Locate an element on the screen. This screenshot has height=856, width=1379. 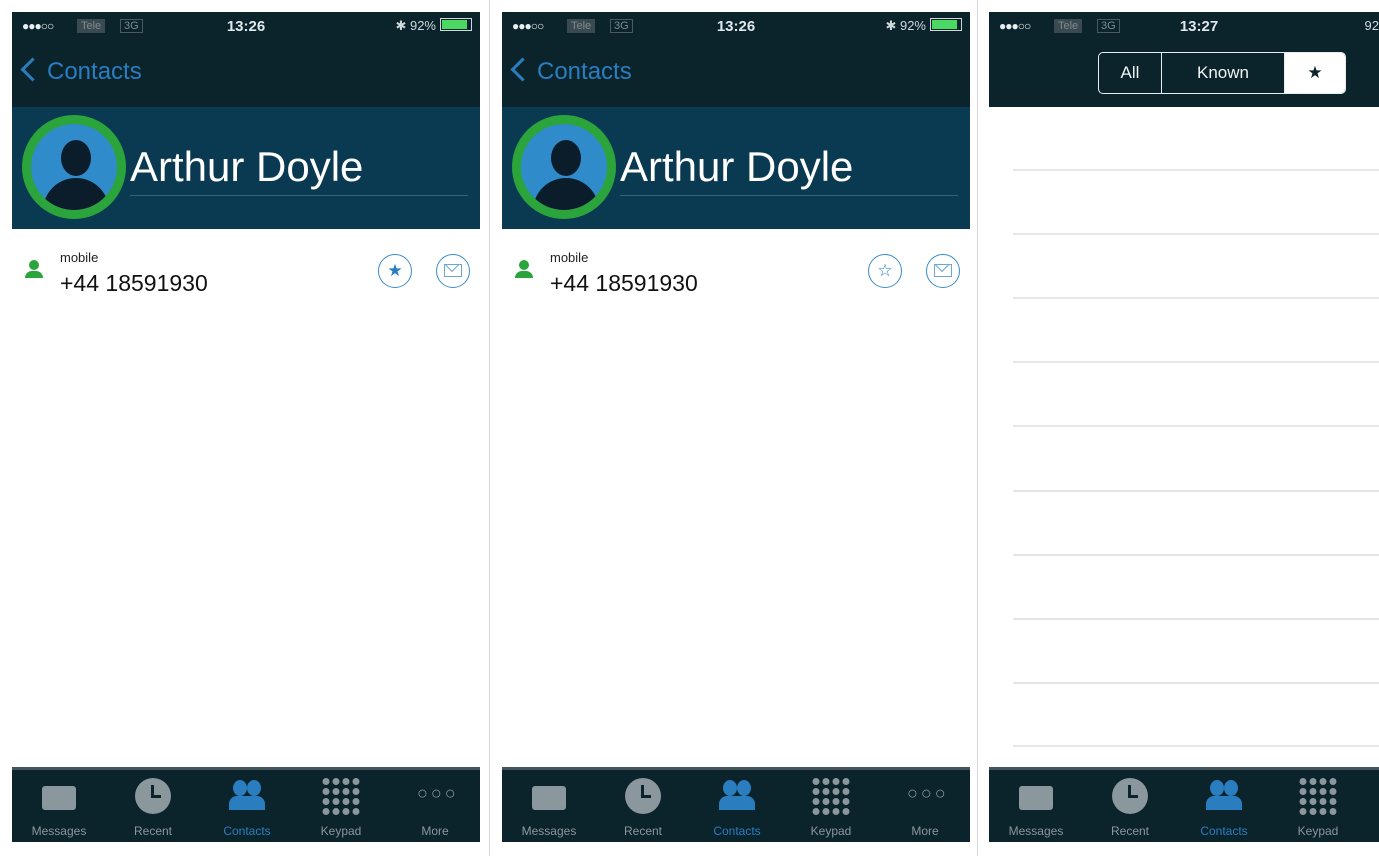
keypad-icon is located at coordinates (341, 796).